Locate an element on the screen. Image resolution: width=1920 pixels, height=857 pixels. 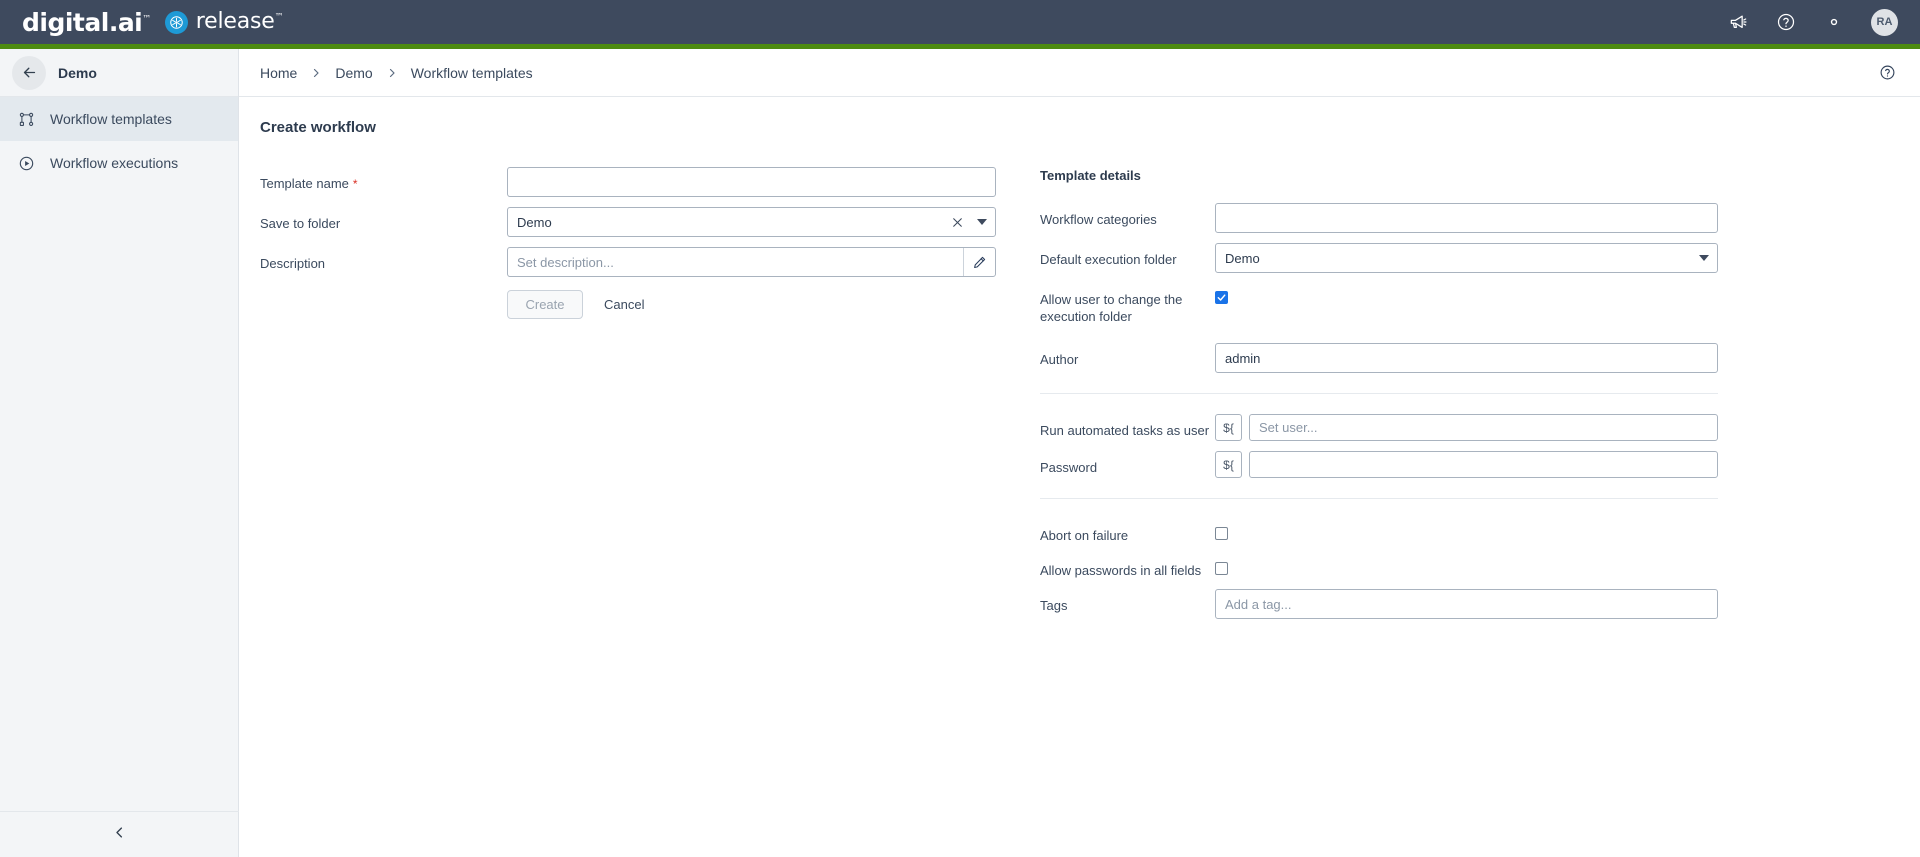
run-as-user-control: ${ is located at coordinates (1466, 427).